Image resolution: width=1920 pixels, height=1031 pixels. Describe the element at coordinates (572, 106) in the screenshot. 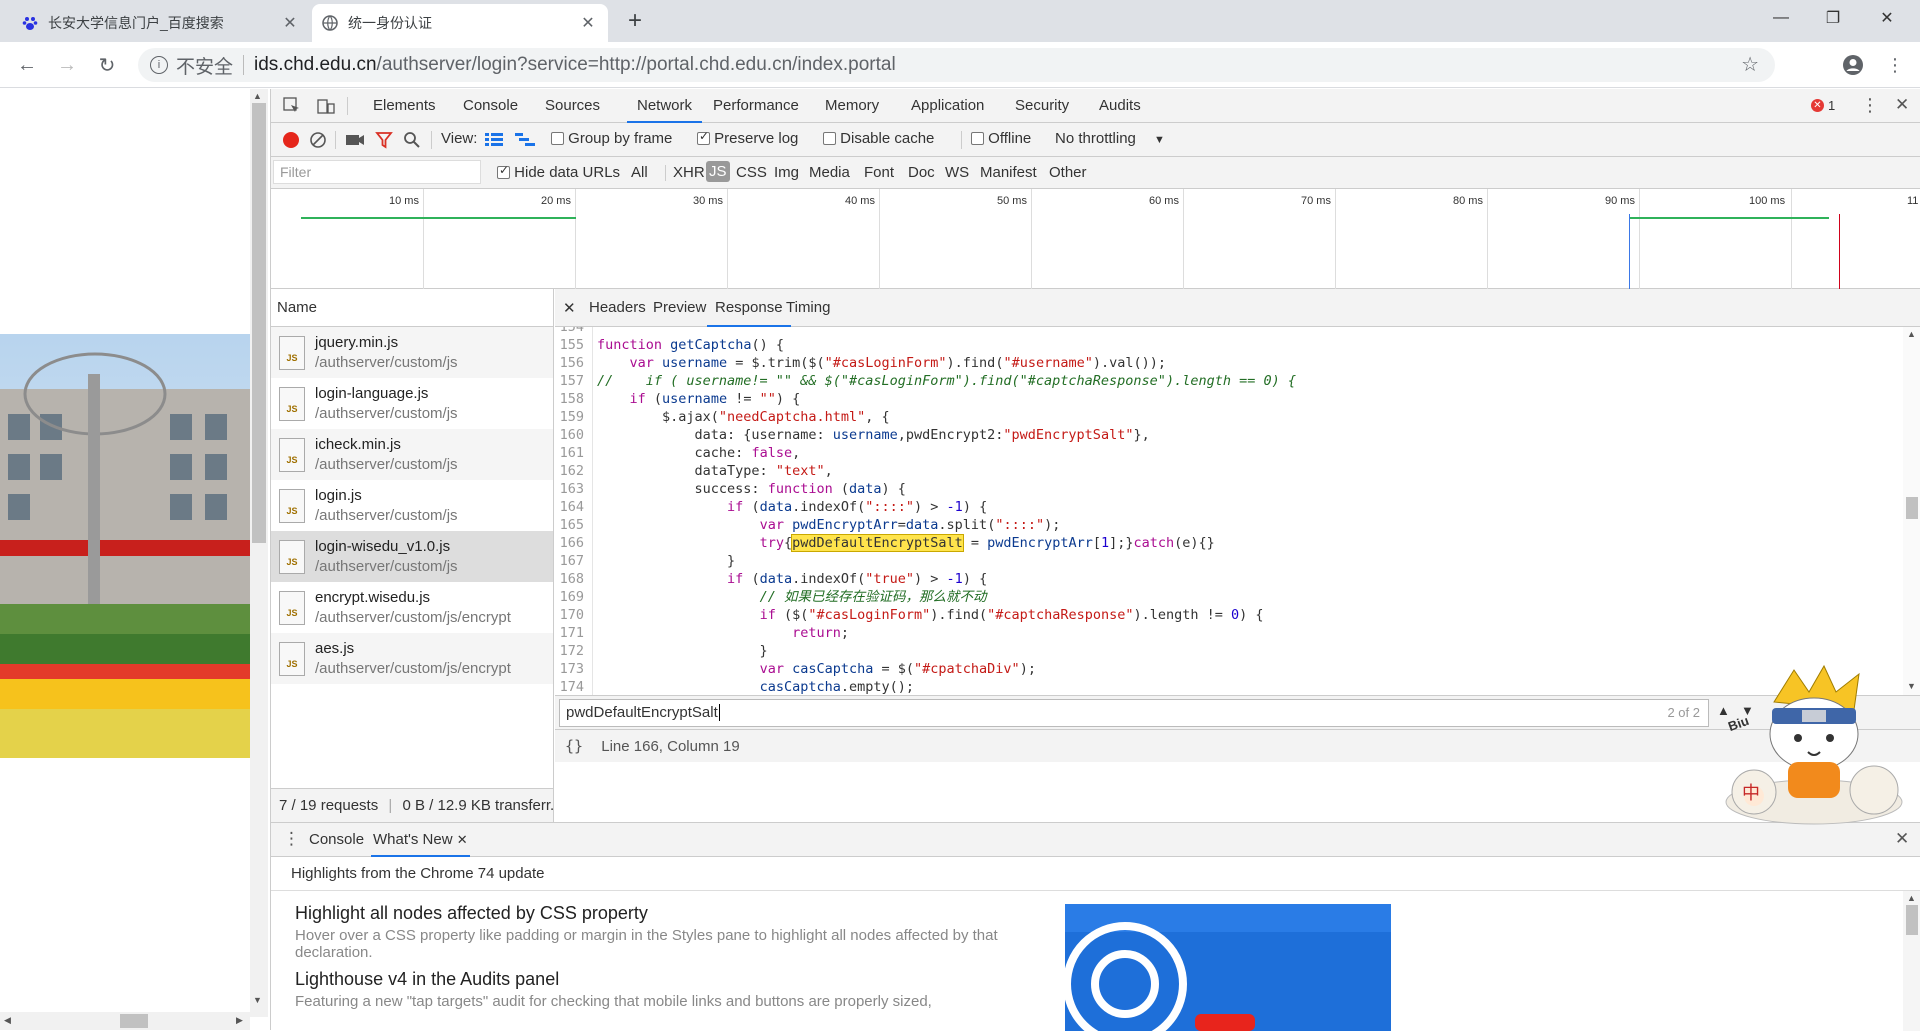

I see `tab-sources: Sources` at that location.